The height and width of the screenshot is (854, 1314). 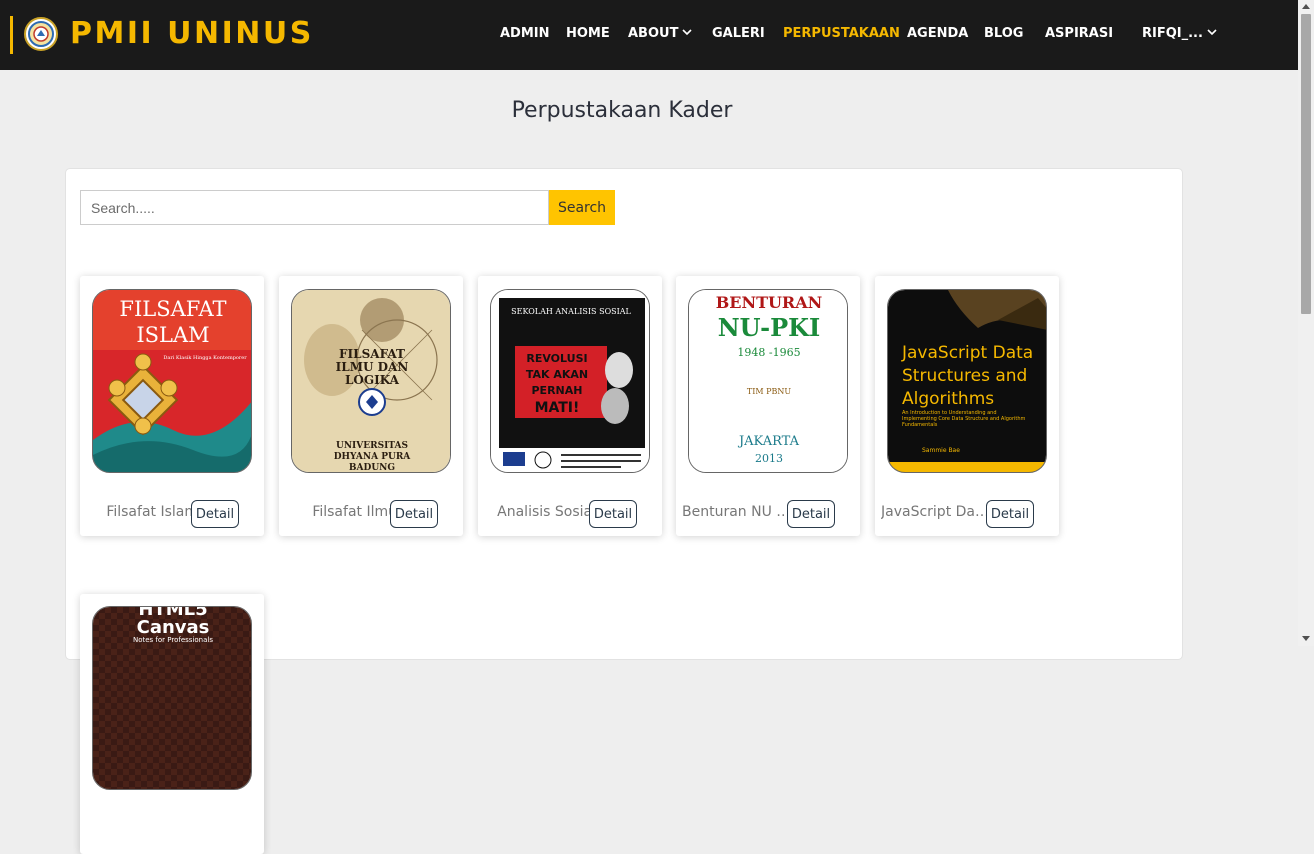 I want to click on search-button: Search, so click(x=582, y=207).